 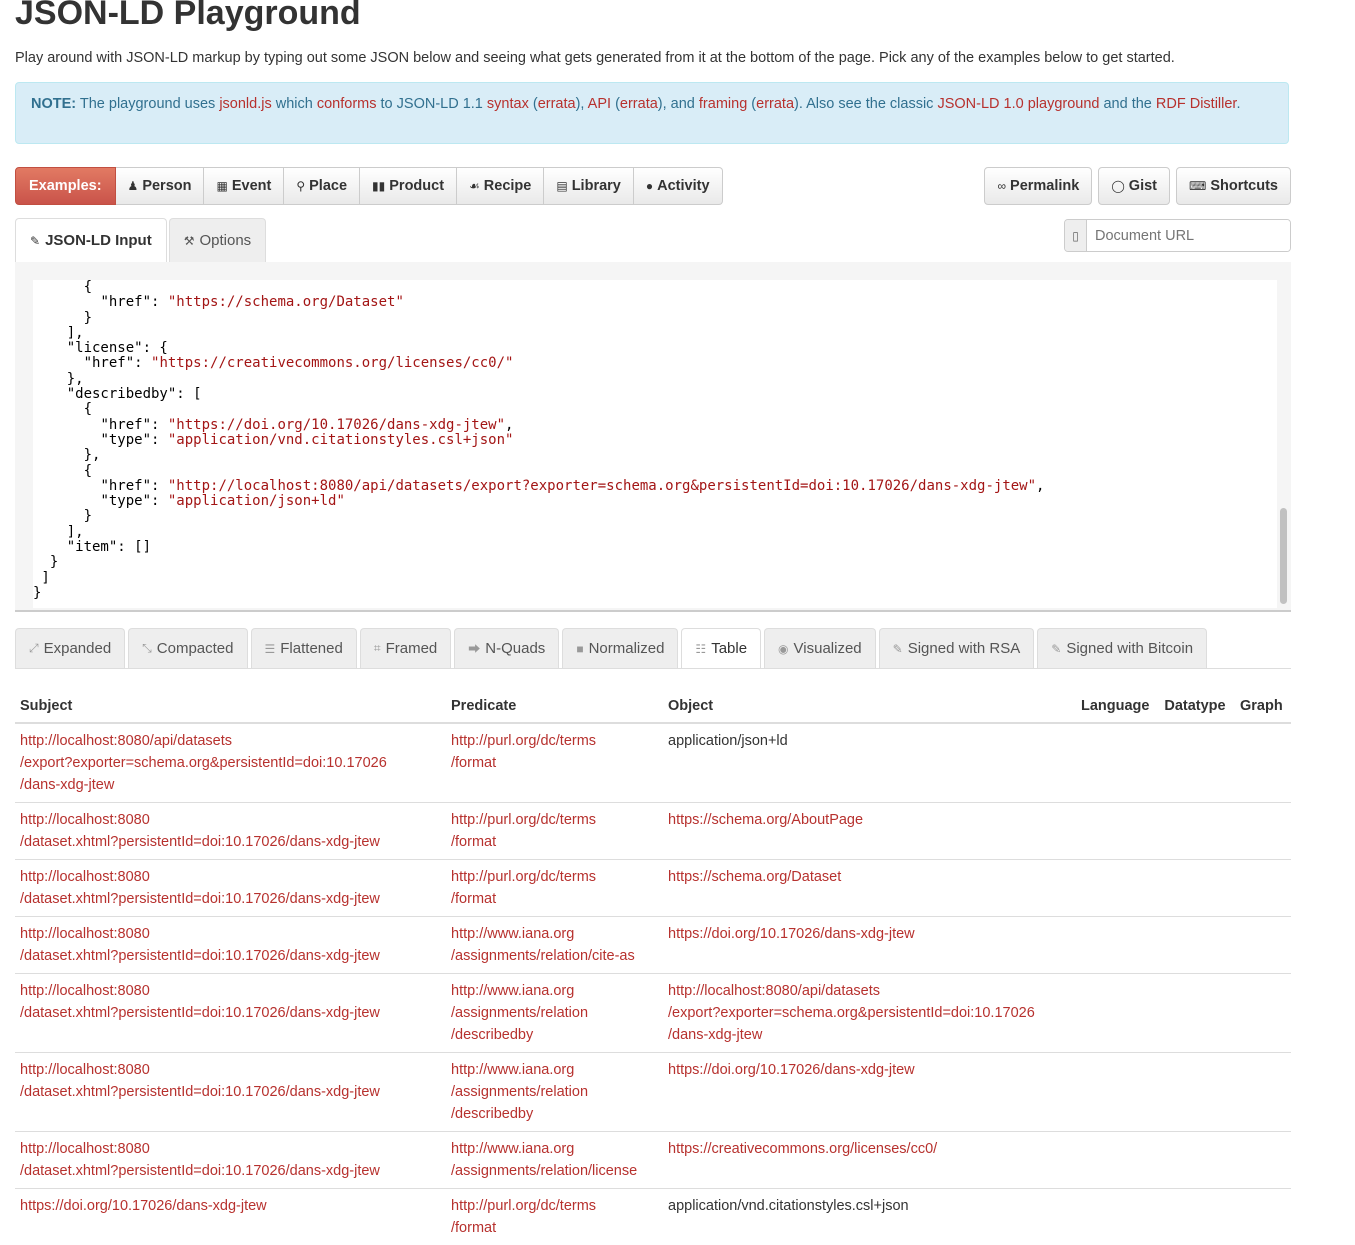 What do you see at coordinates (820, 648) in the screenshot?
I see `tab-visualized: ◉Visualized` at bounding box center [820, 648].